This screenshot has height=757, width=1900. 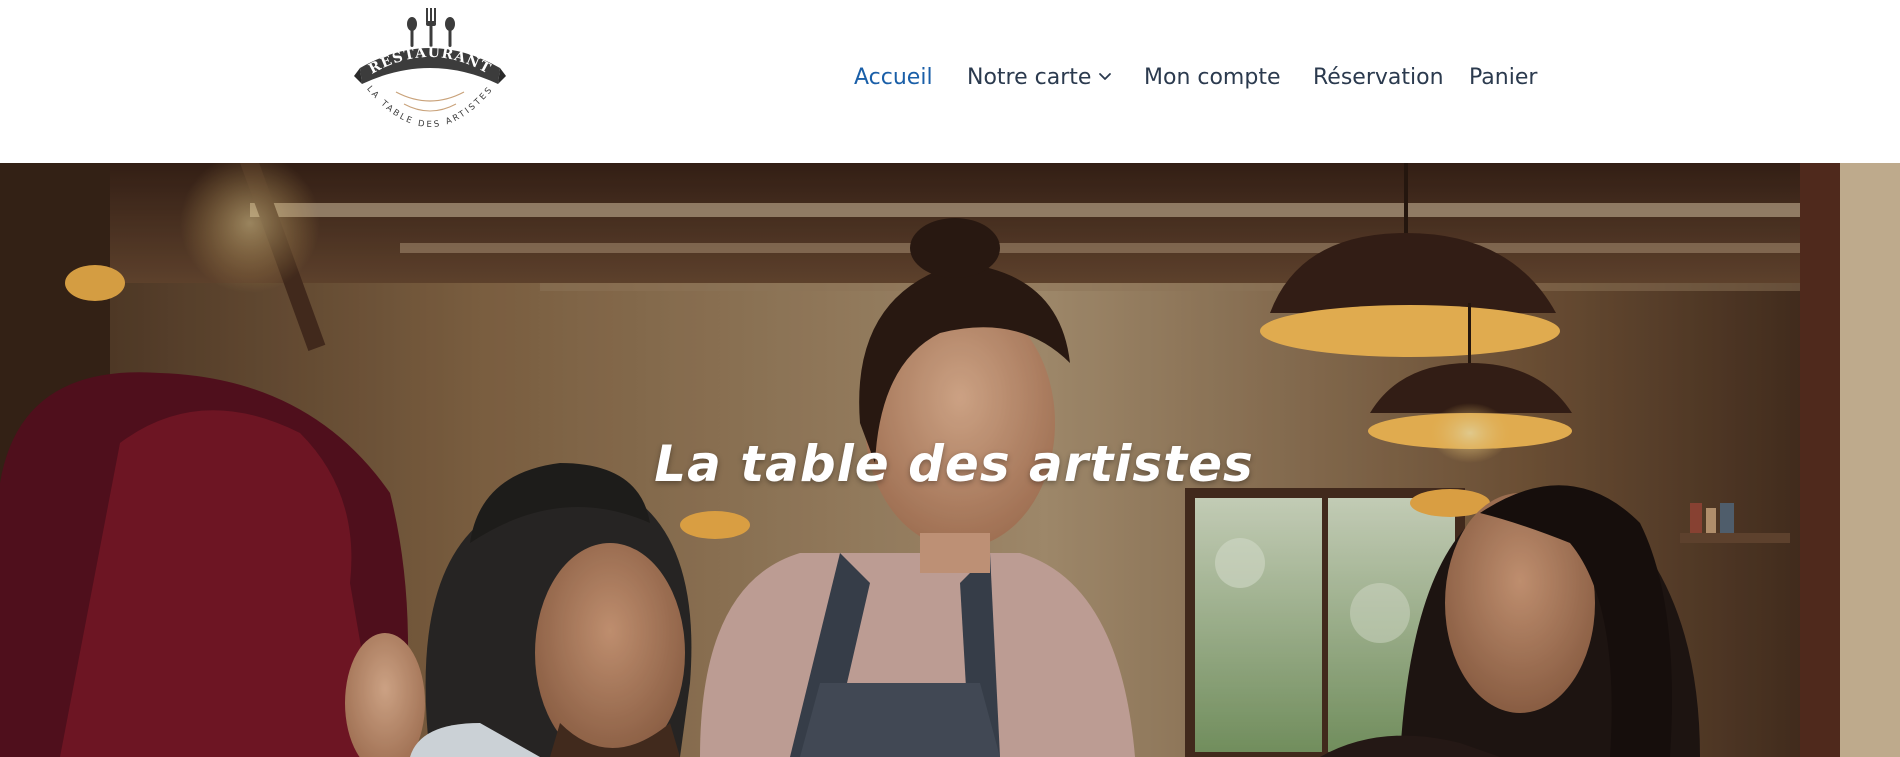 I want to click on nav-item-panier: Panier, so click(x=1503, y=78).